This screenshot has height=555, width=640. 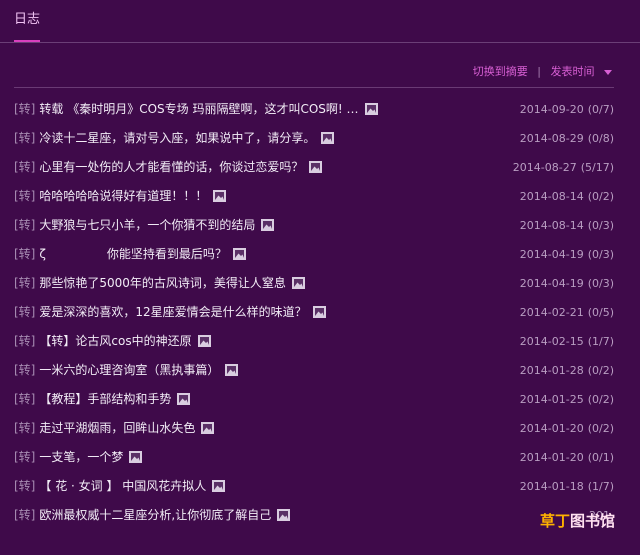 I want to click on post-meta: 2014-08-27 (5/17), so click(x=563, y=167).